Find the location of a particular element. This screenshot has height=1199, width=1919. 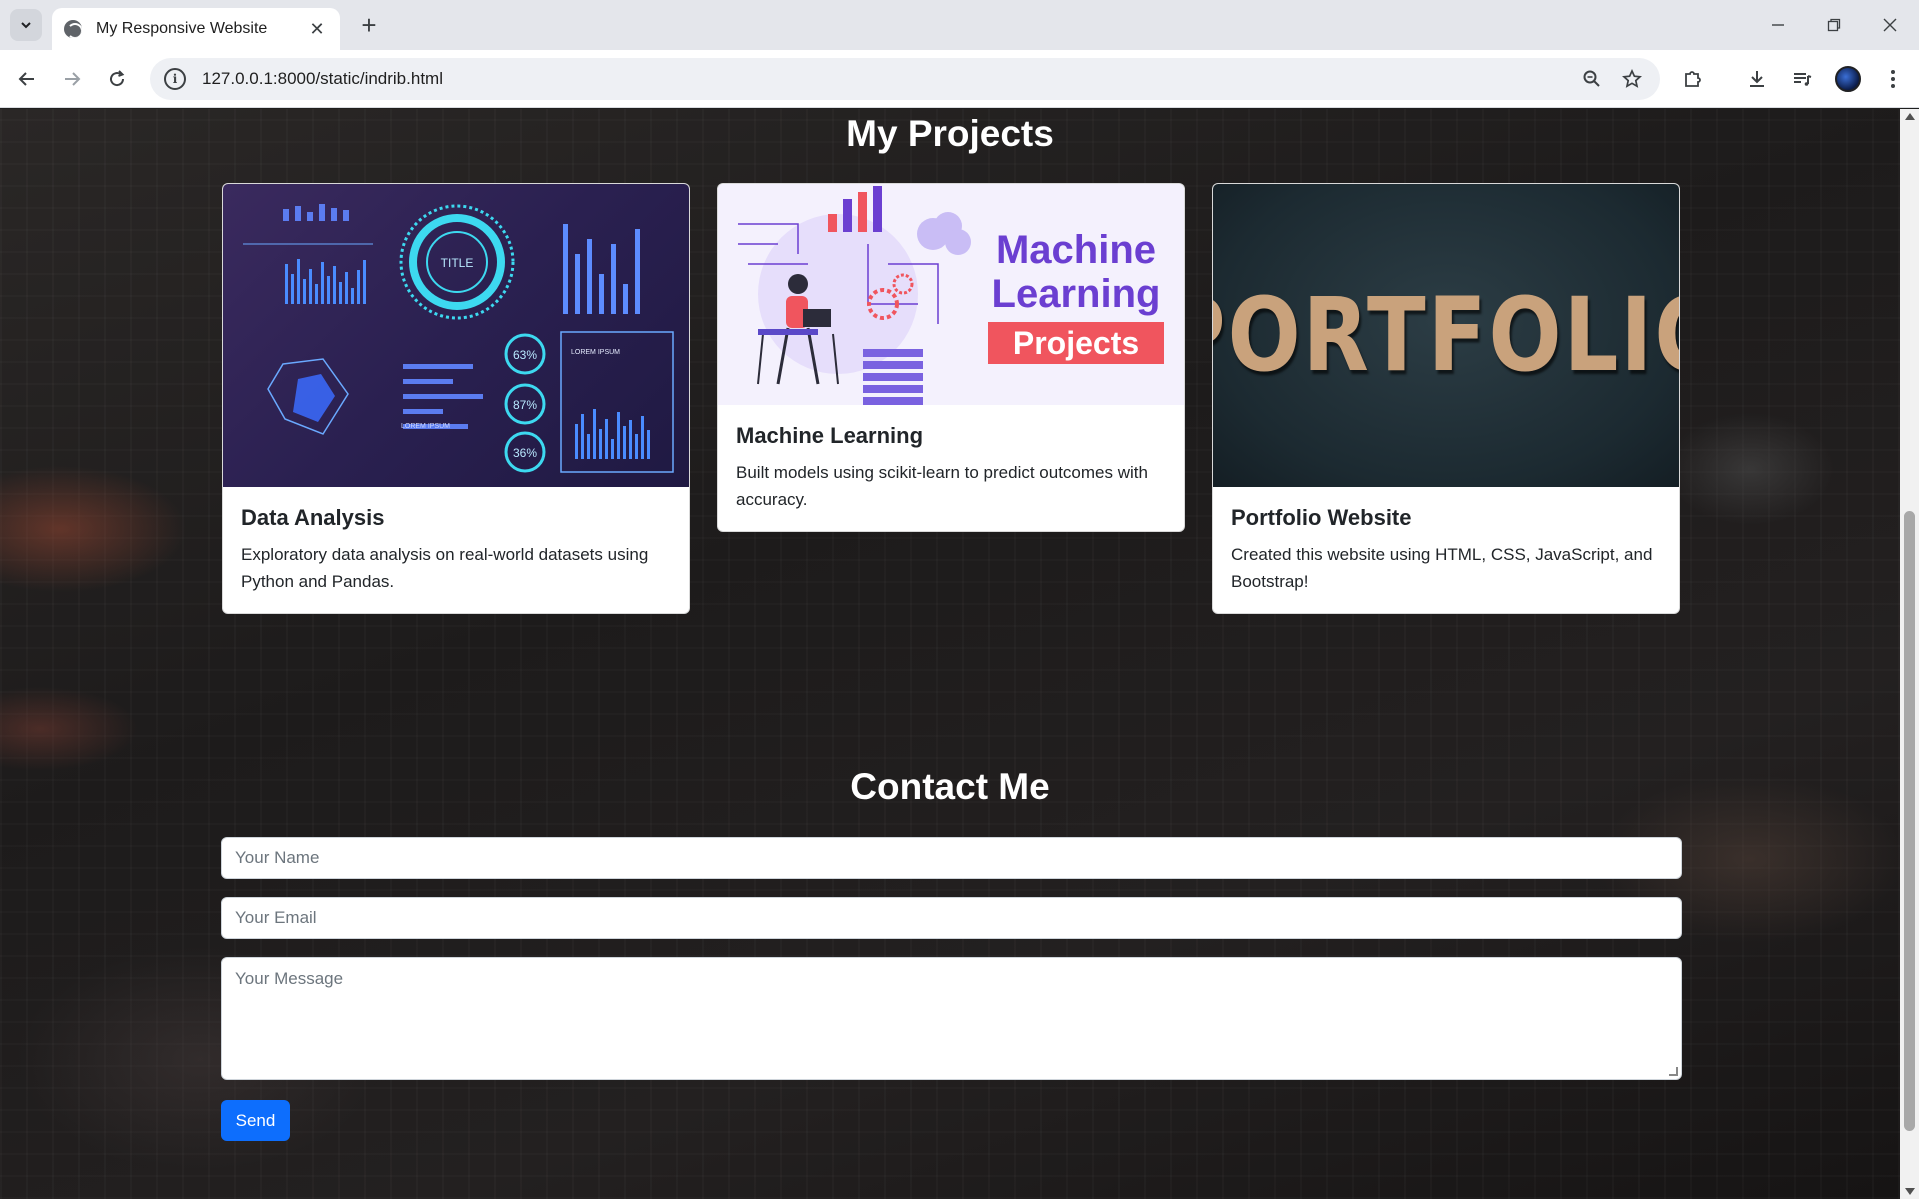

name-field: Your Name is located at coordinates (951, 858).